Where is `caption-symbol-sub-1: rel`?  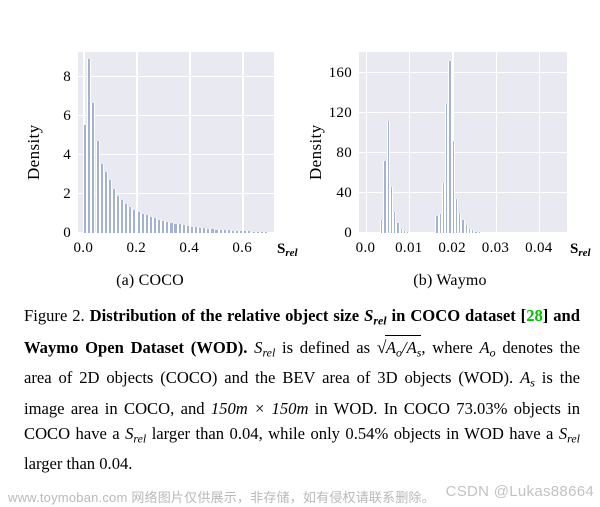 caption-symbol-sub-1: rel is located at coordinates (380, 320).